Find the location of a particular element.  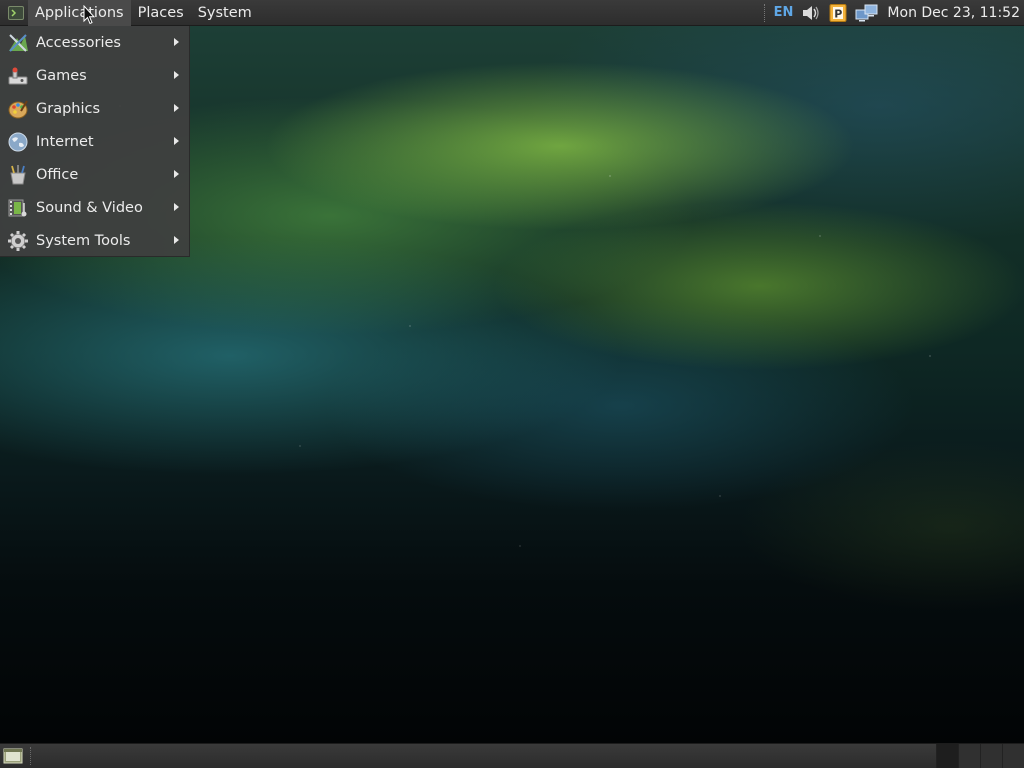

system-tools-icon is located at coordinates (18, 241).